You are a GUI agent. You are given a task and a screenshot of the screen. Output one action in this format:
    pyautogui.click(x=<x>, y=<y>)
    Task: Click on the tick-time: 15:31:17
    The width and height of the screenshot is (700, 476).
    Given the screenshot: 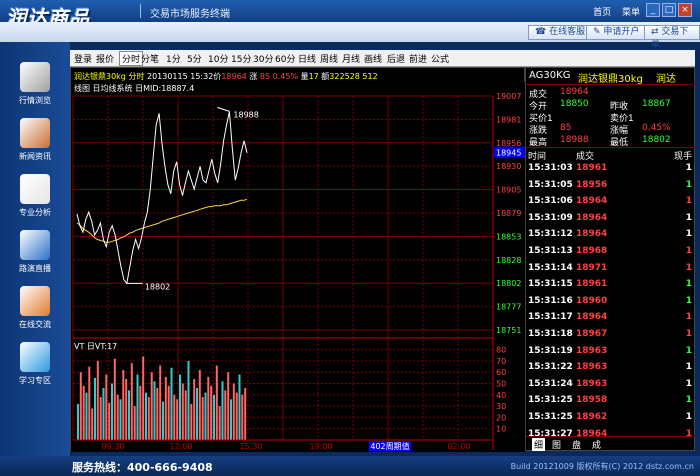 What is the action you would take?
    pyautogui.click(x=550, y=317)
    